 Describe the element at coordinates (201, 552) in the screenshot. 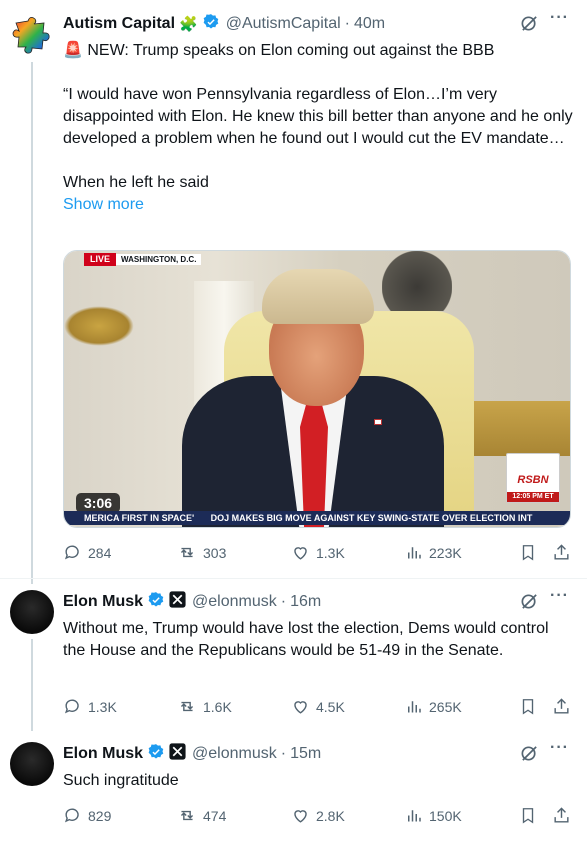

I see `repost-button: 303` at that location.